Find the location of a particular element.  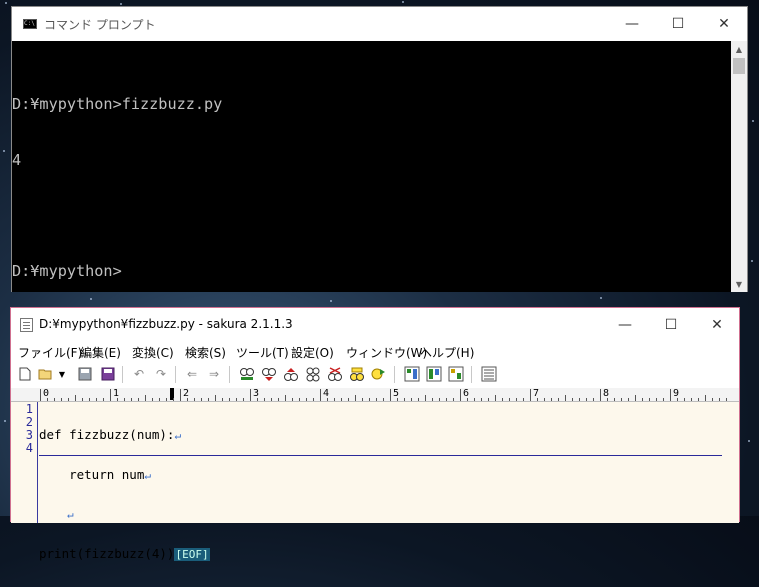

new-file-icon is located at coordinates (25, 374).